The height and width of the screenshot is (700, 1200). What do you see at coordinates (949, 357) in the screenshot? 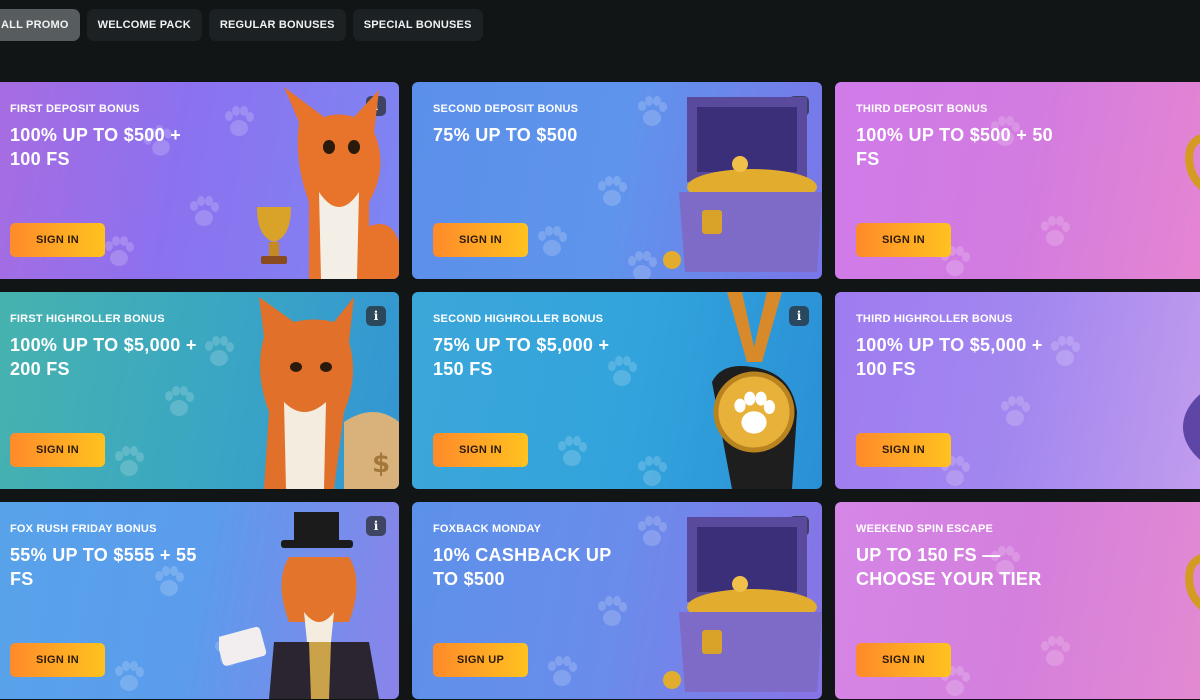
I see `card-offer: 100% UP TO $5,000 + 100 FS` at bounding box center [949, 357].